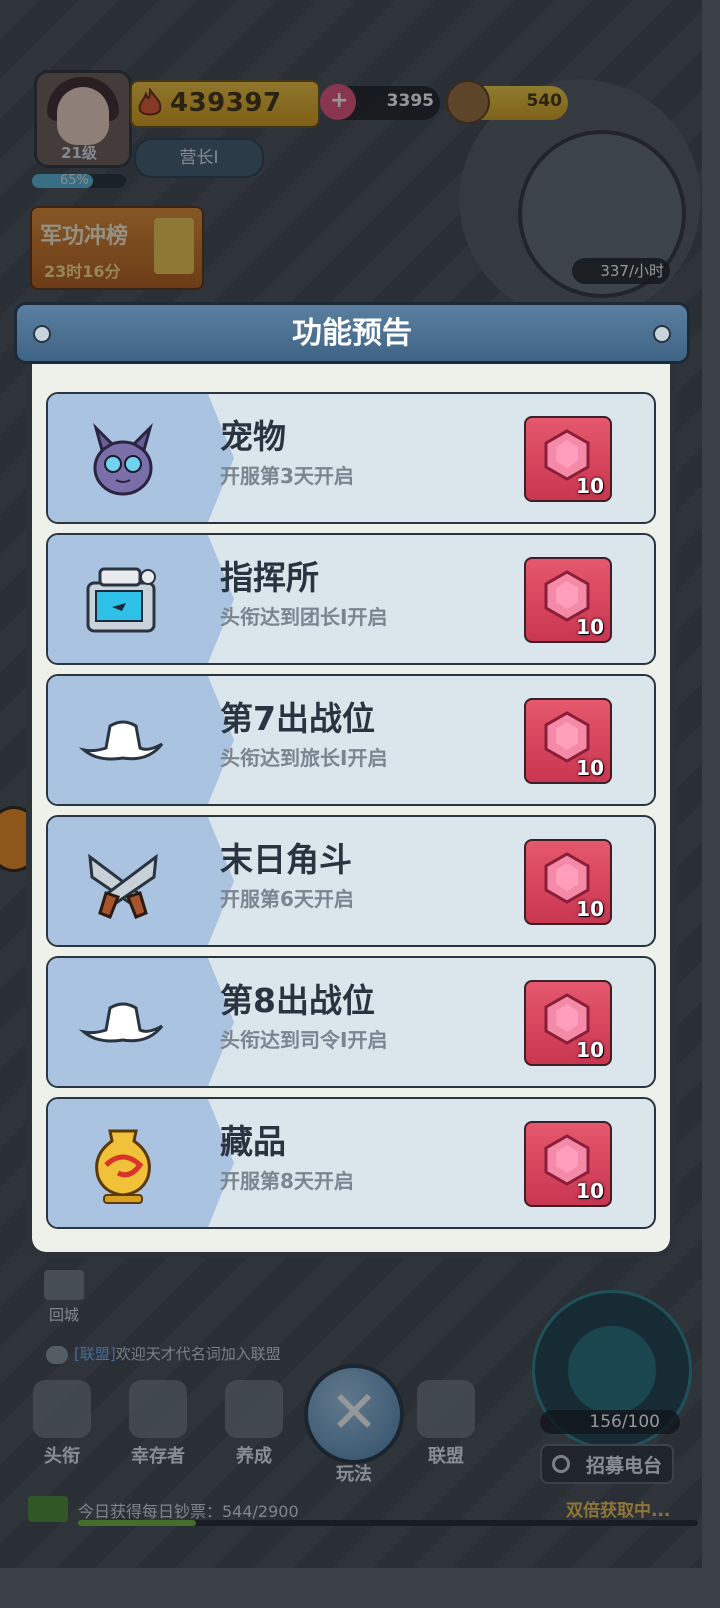 Image resolution: width=720 pixels, height=1608 pixels. I want to click on feature-name: 末日角斗, so click(286, 859).